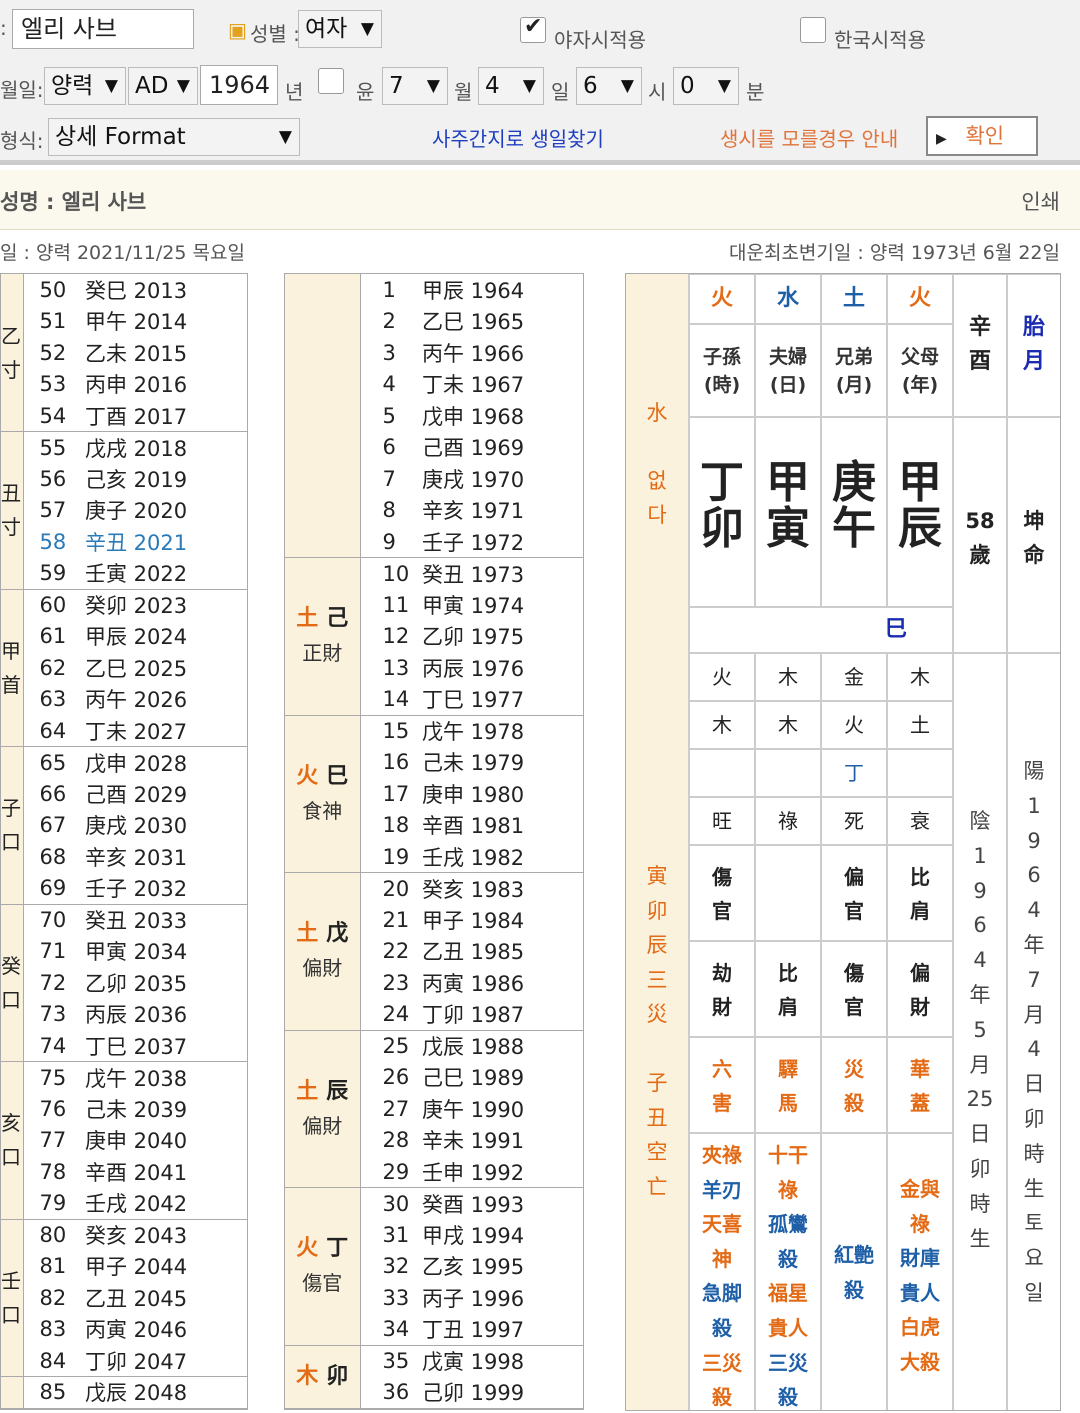 The image size is (1080, 1413). I want to click on ganji-year-cell: 己亥 2019, so click(136, 479).